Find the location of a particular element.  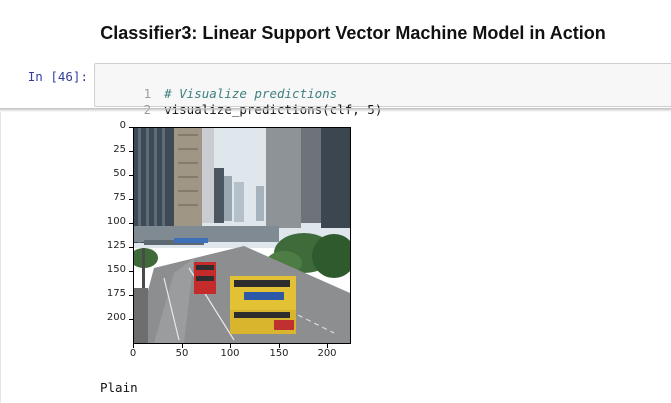

y-tick-label: 150 is located at coordinates (116, 269).